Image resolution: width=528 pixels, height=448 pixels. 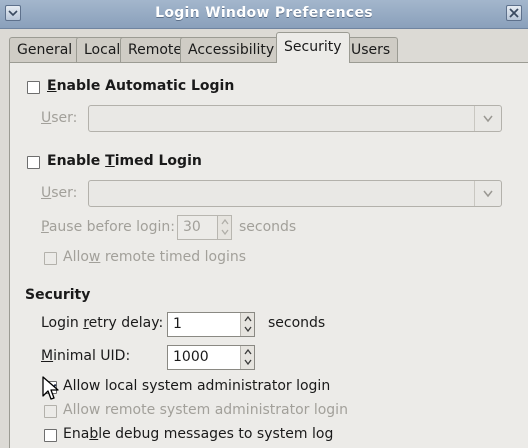 What do you see at coordinates (247, 357) in the screenshot?
I see `uid-spinner-buttons` at bounding box center [247, 357].